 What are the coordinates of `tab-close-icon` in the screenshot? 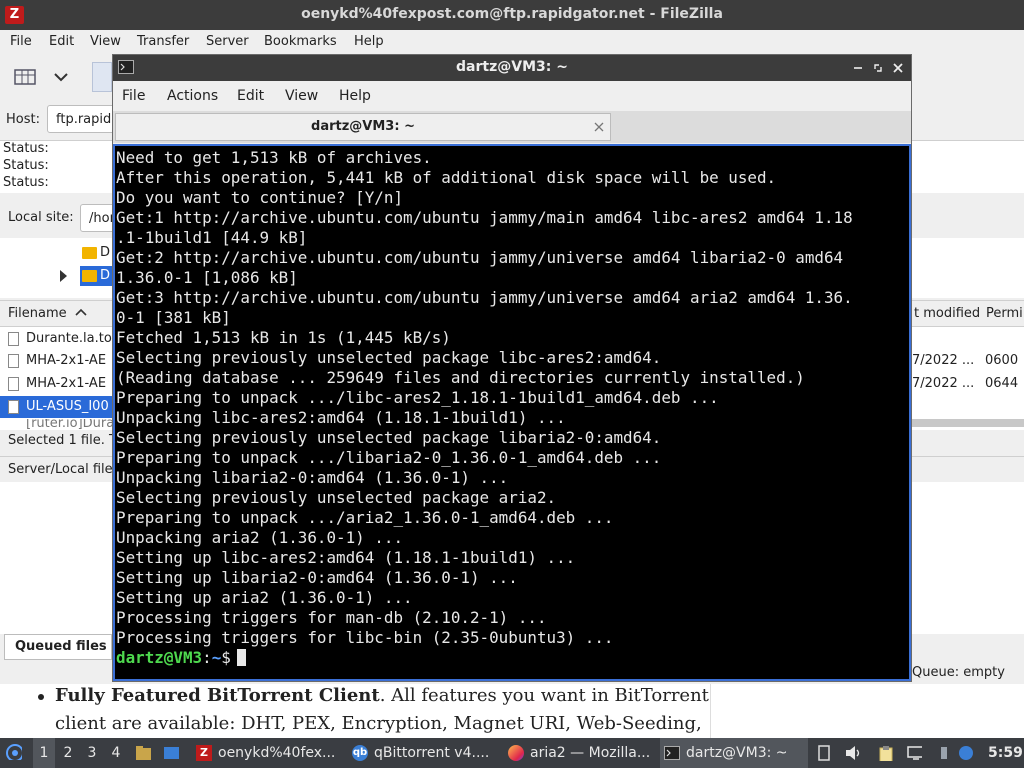 It's located at (599, 127).